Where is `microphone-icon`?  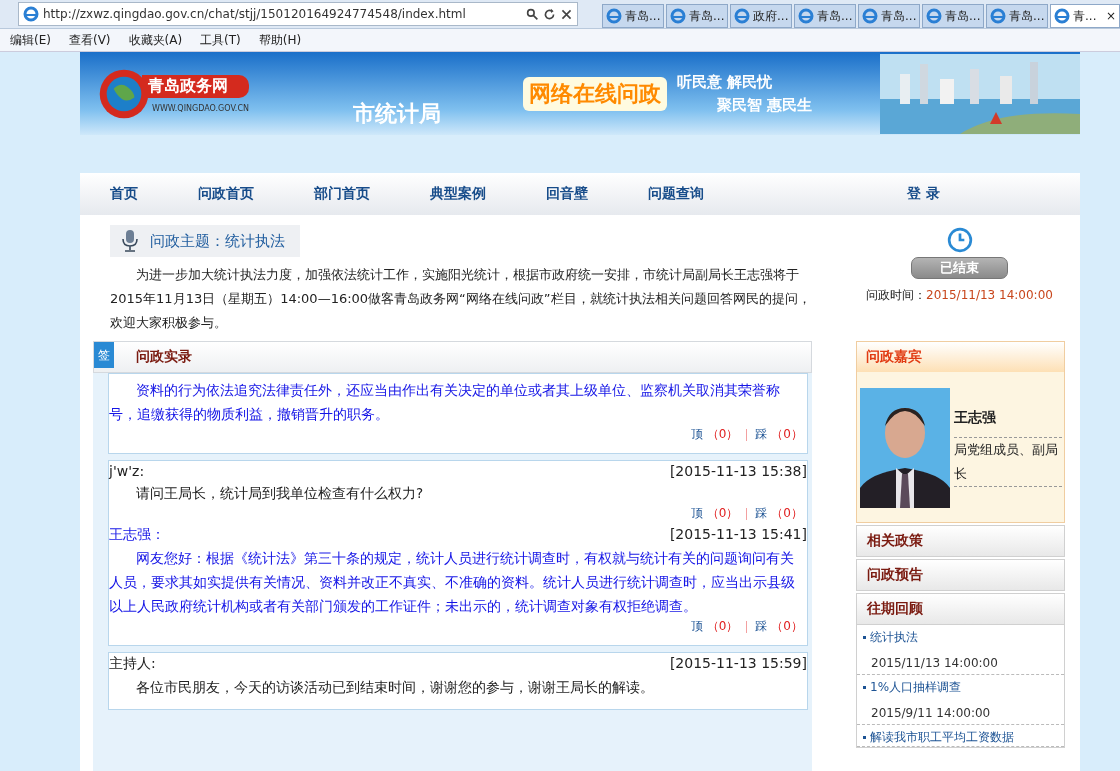 microphone-icon is located at coordinates (130, 241).